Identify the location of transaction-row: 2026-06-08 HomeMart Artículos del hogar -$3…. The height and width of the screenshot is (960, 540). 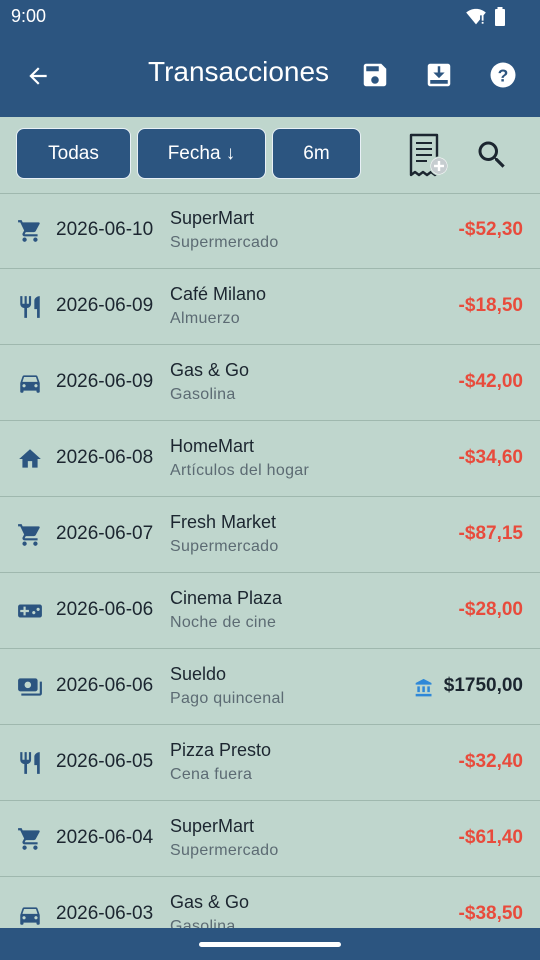
(270, 459).